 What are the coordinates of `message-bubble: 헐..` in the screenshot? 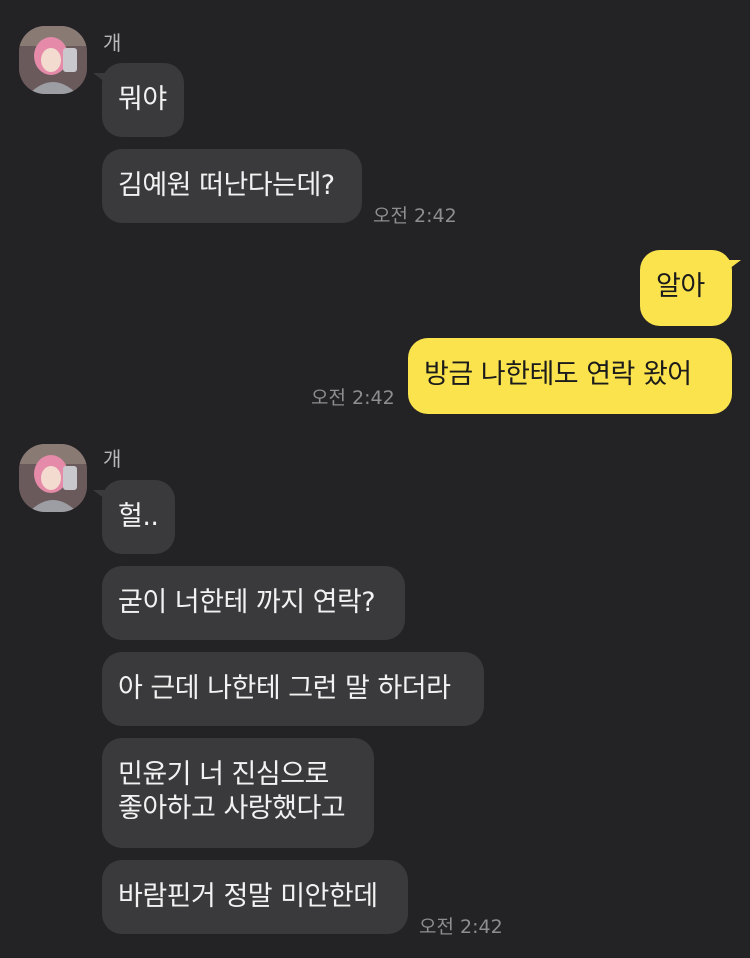 It's located at (134, 517).